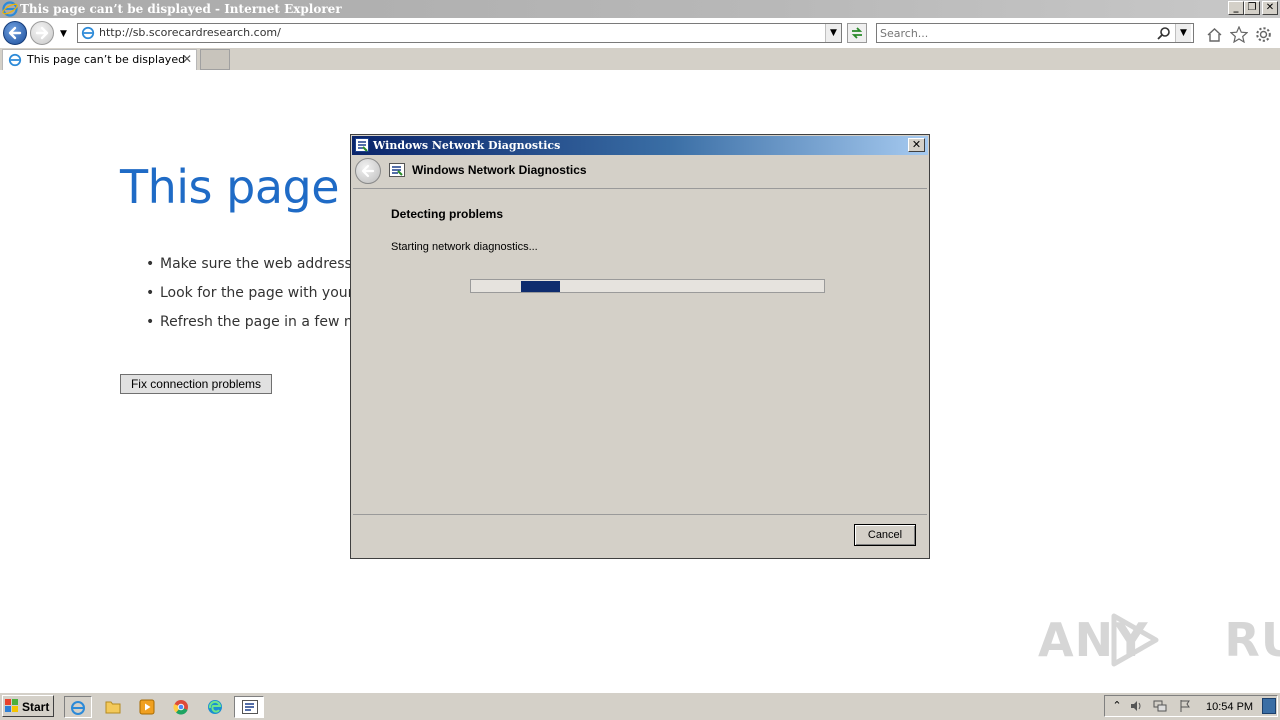 The width and height of the screenshot is (1280, 720). What do you see at coordinates (1015, 33) in the screenshot?
I see `search-input` at bounding box center [1015, 33].